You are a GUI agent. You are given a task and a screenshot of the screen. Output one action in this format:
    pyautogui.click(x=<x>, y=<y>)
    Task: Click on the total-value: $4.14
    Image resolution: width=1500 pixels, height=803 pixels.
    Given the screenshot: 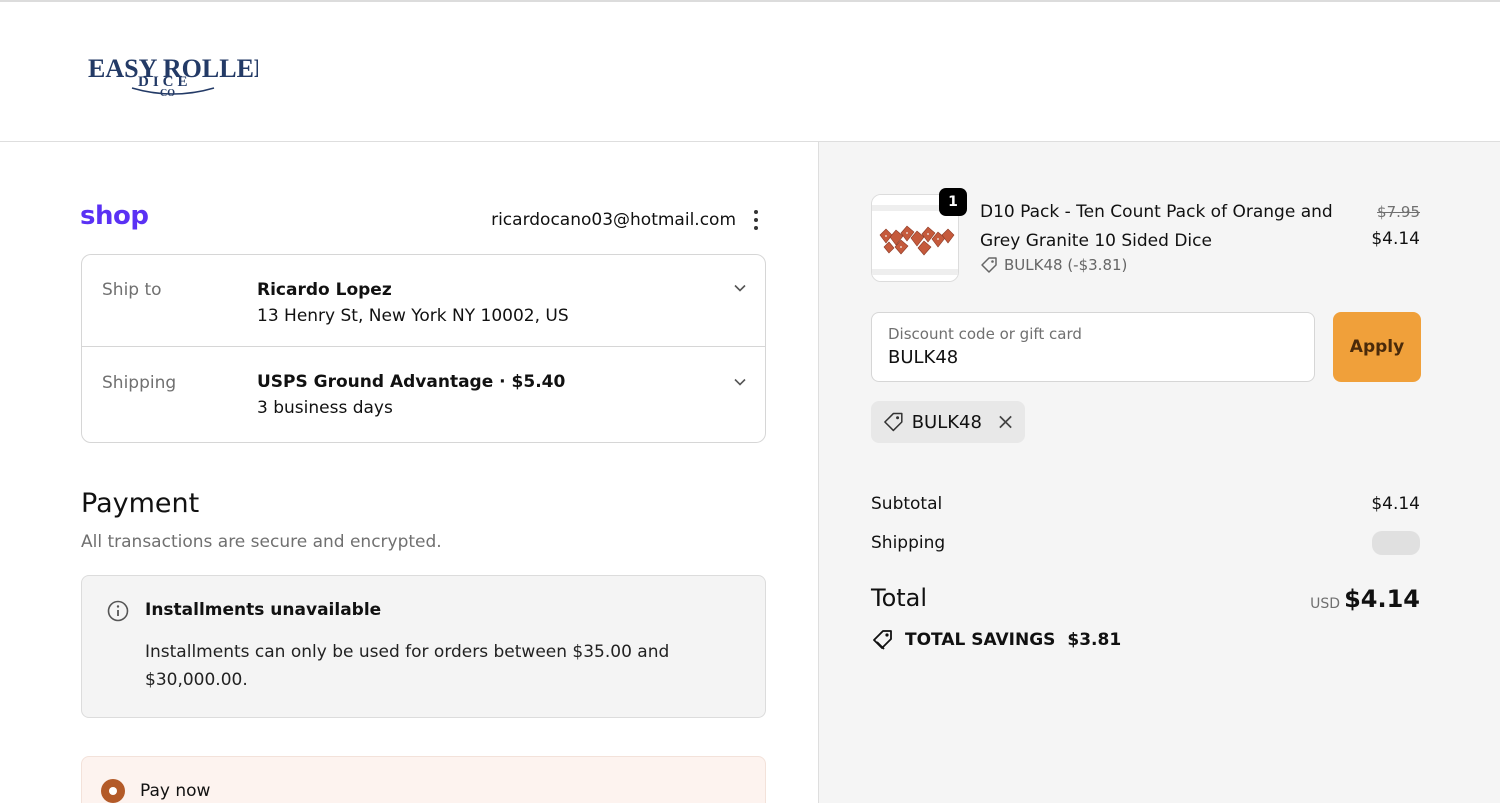 What is the action you would take?
    pyautogui.click(x=1382, y=599)
    